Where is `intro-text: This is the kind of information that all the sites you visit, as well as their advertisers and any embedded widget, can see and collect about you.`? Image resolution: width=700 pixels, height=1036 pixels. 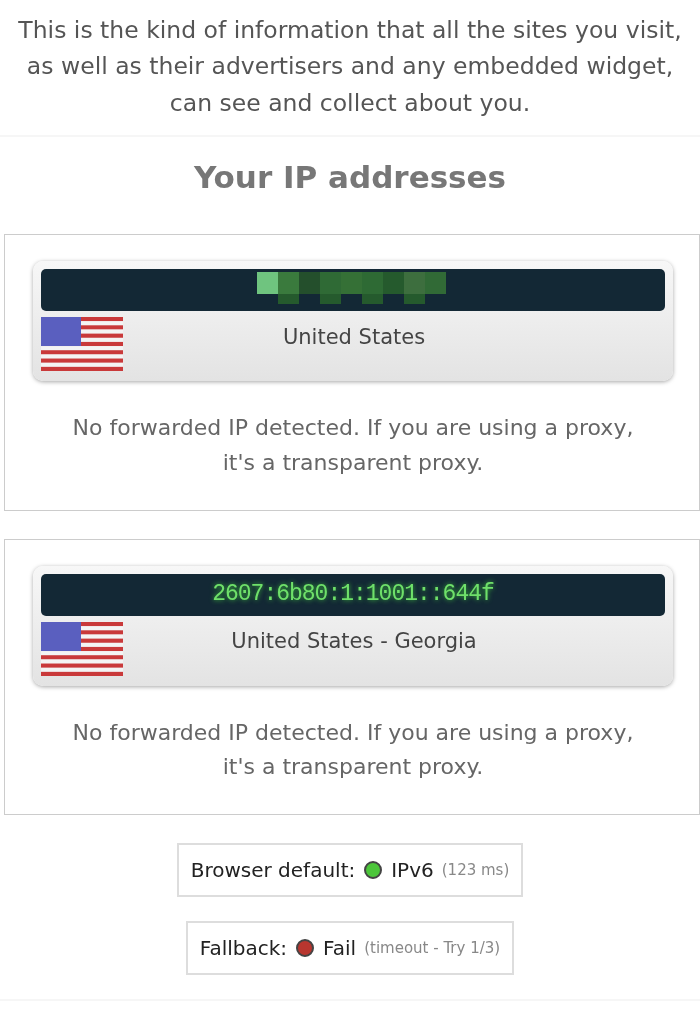
intro-text: This is the kind of information that all the sites you visit, as well as their advertisers and any embedded widget, can see and collect about you. is located at coordinates (350, 67).